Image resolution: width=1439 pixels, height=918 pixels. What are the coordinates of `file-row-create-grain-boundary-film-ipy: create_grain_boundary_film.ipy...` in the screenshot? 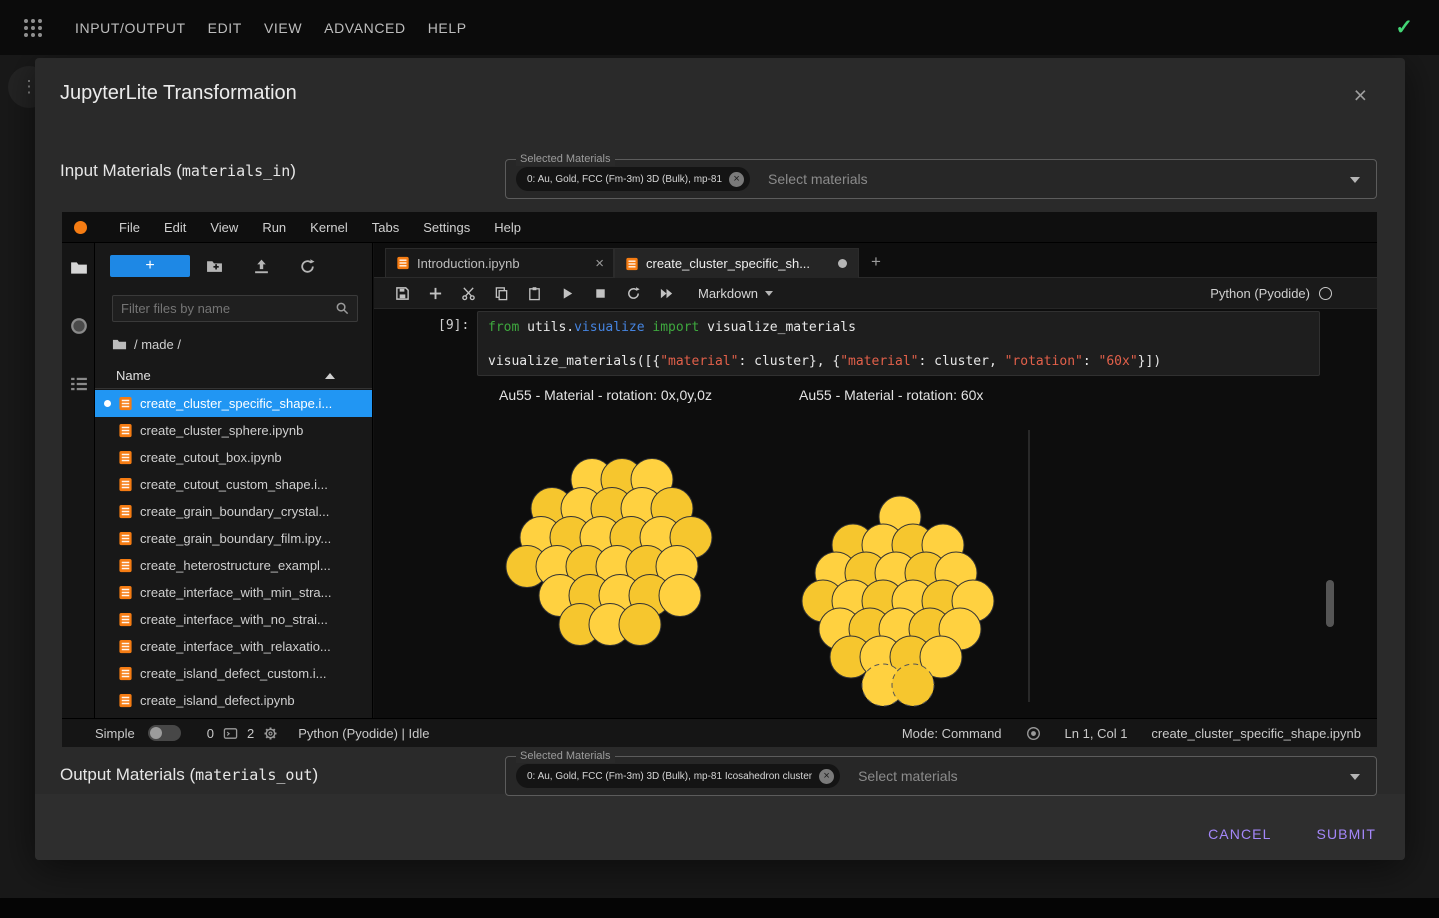 It's located at (233, 538).